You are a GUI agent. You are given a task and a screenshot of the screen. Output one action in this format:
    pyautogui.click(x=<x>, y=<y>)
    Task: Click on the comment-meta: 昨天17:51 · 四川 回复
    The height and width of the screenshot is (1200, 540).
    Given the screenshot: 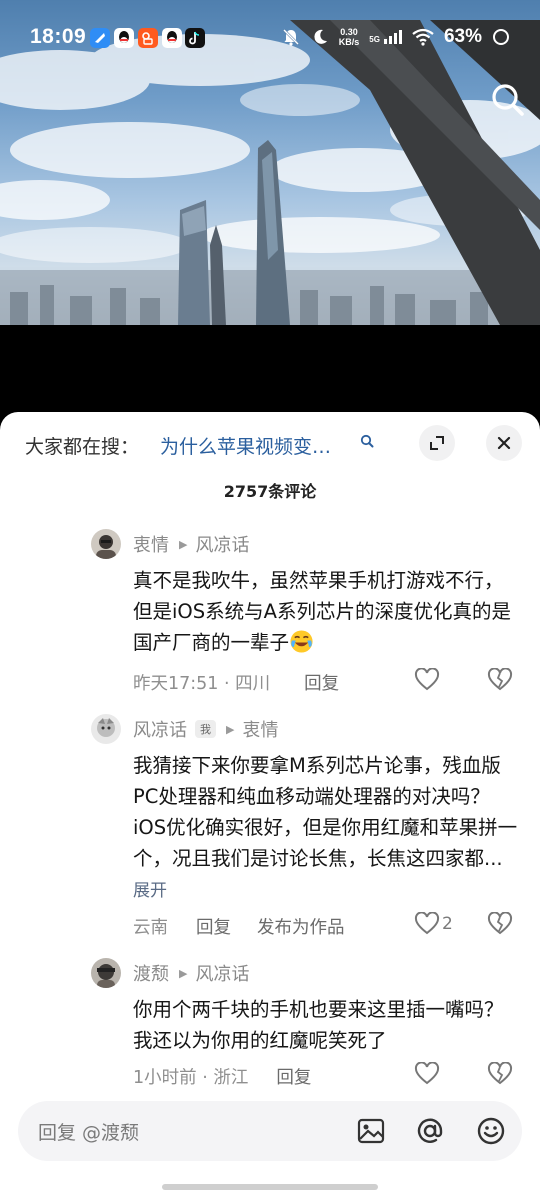 What is the action you would take?
    pyautogui.click(x=236, y=682)
    